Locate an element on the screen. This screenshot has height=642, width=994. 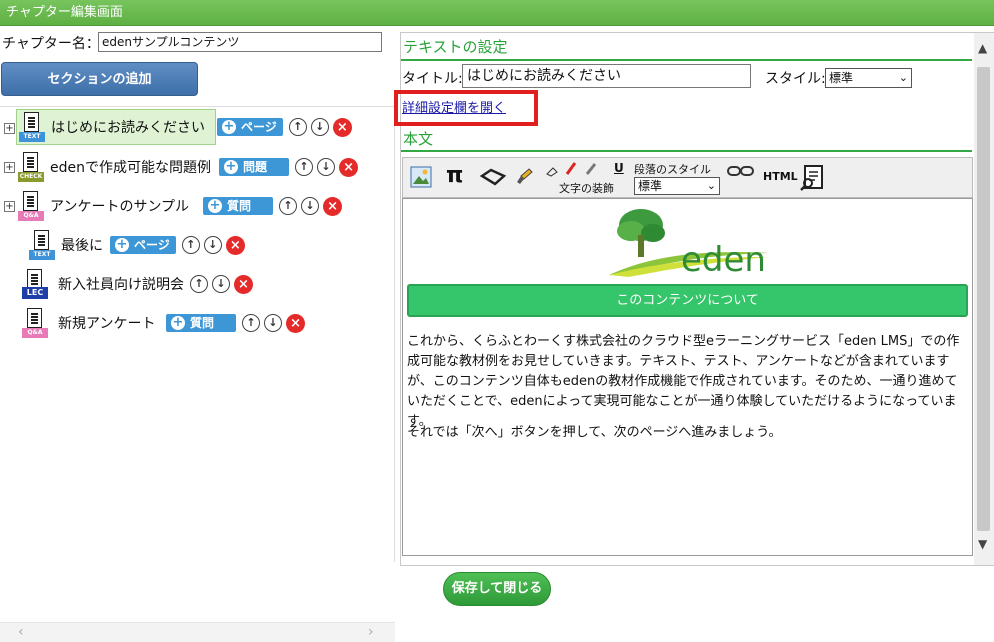
chapter-name-label: チャプター名： is located at coordinates (51, 44).